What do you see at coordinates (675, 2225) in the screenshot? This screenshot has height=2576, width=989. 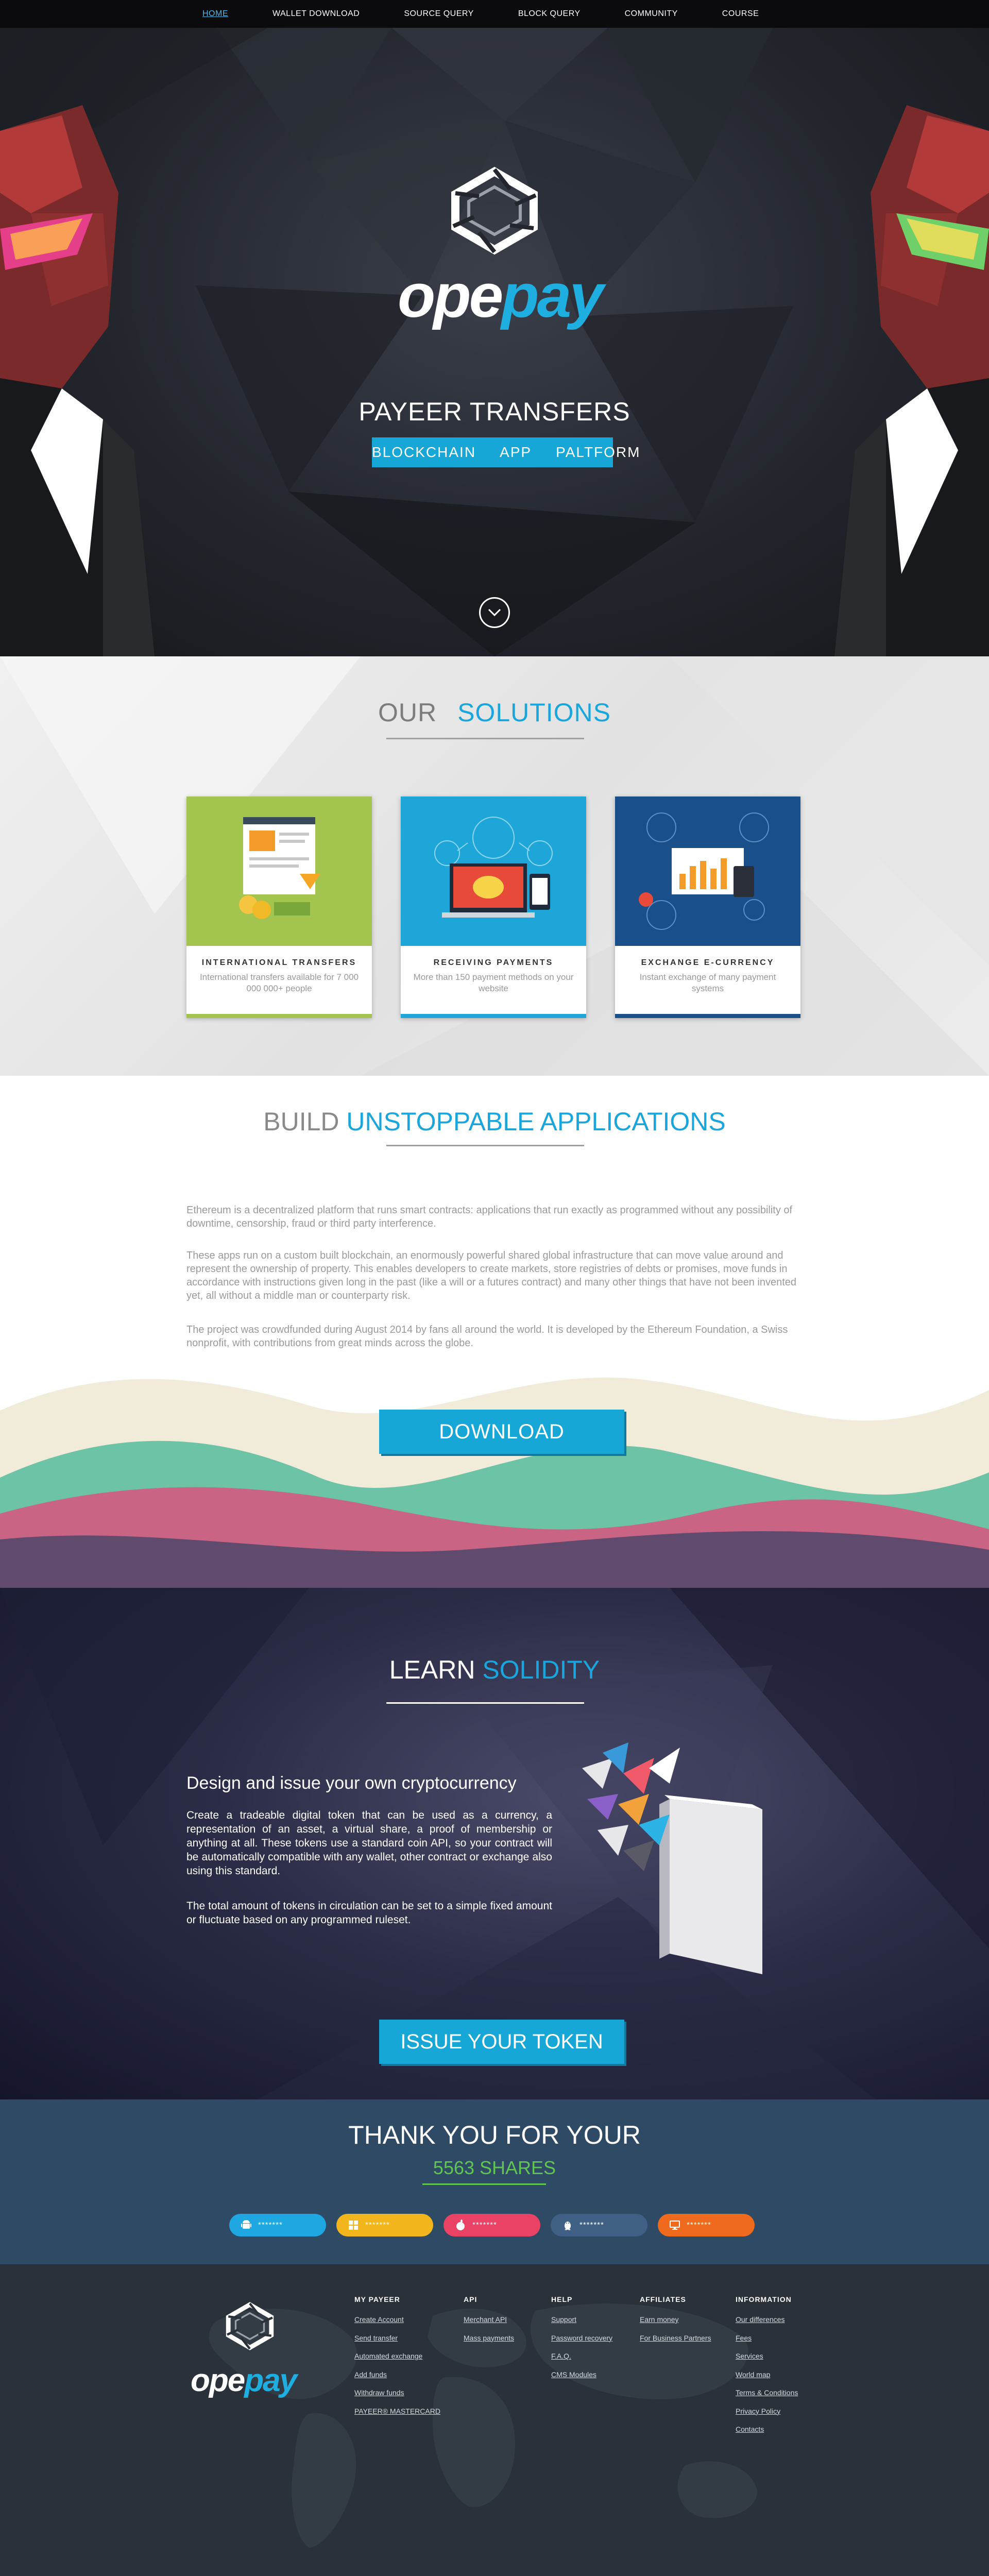 I see `desktop-icon` at bounding box center [675, 2225].